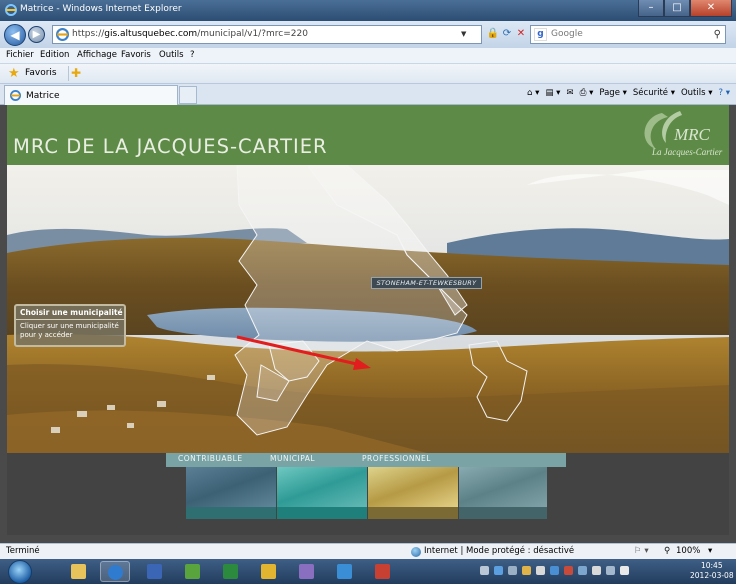 Image resolution: width=736 pixels, height=584 pixels. I want to click on taskbar-word, so click(155, 571).